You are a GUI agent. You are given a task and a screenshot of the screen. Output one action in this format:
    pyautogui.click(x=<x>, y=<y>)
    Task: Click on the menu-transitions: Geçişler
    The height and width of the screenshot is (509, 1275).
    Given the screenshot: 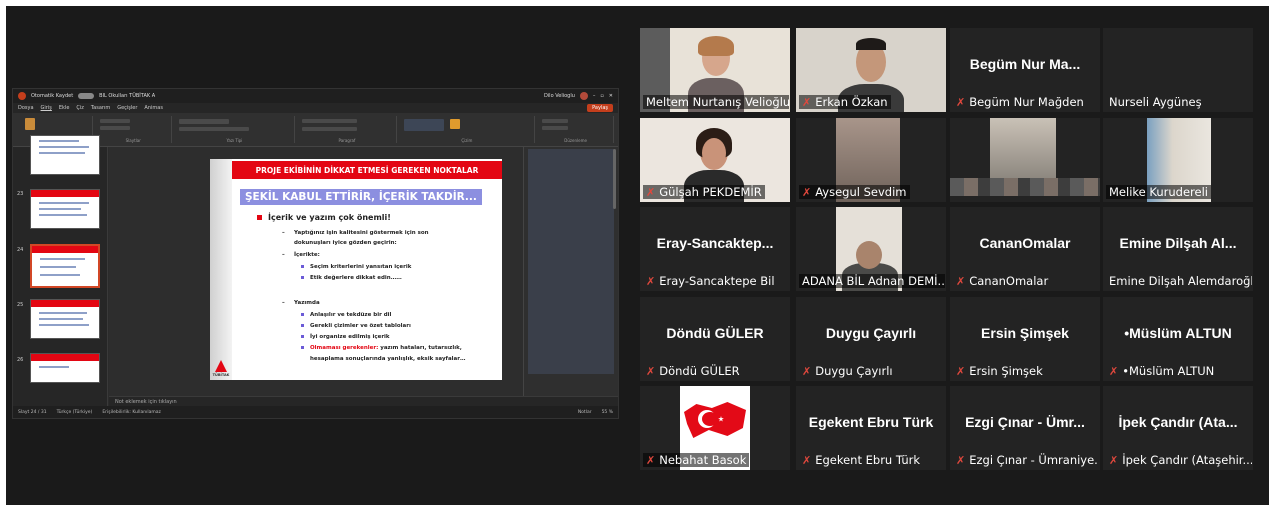 What is the action you would take?
    pyautogui.click(x=127, y=108)
    